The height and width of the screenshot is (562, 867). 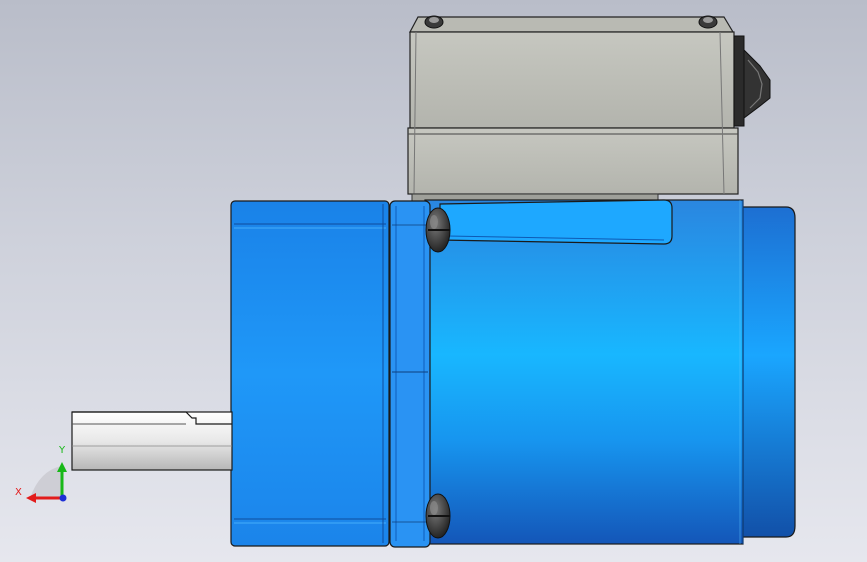 I want to click on z-axis-dot, so click(x=63, y=498).